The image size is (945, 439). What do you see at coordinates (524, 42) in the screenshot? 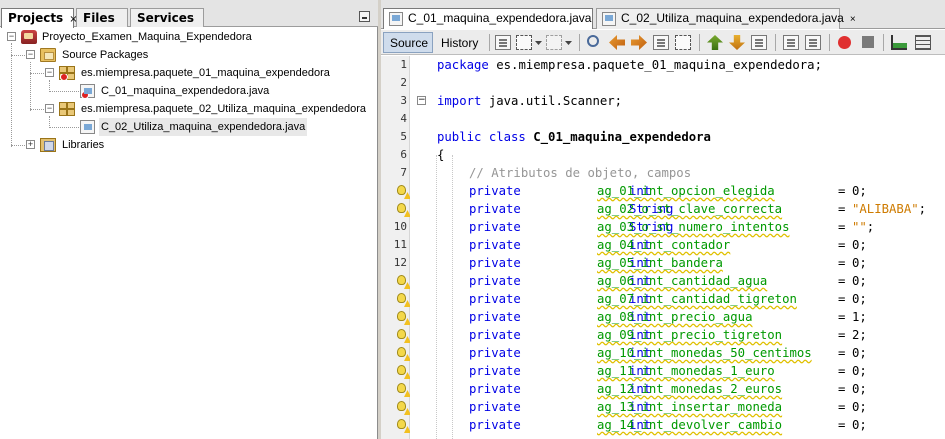
I see `back-icon` at bounding box center [524, 42].